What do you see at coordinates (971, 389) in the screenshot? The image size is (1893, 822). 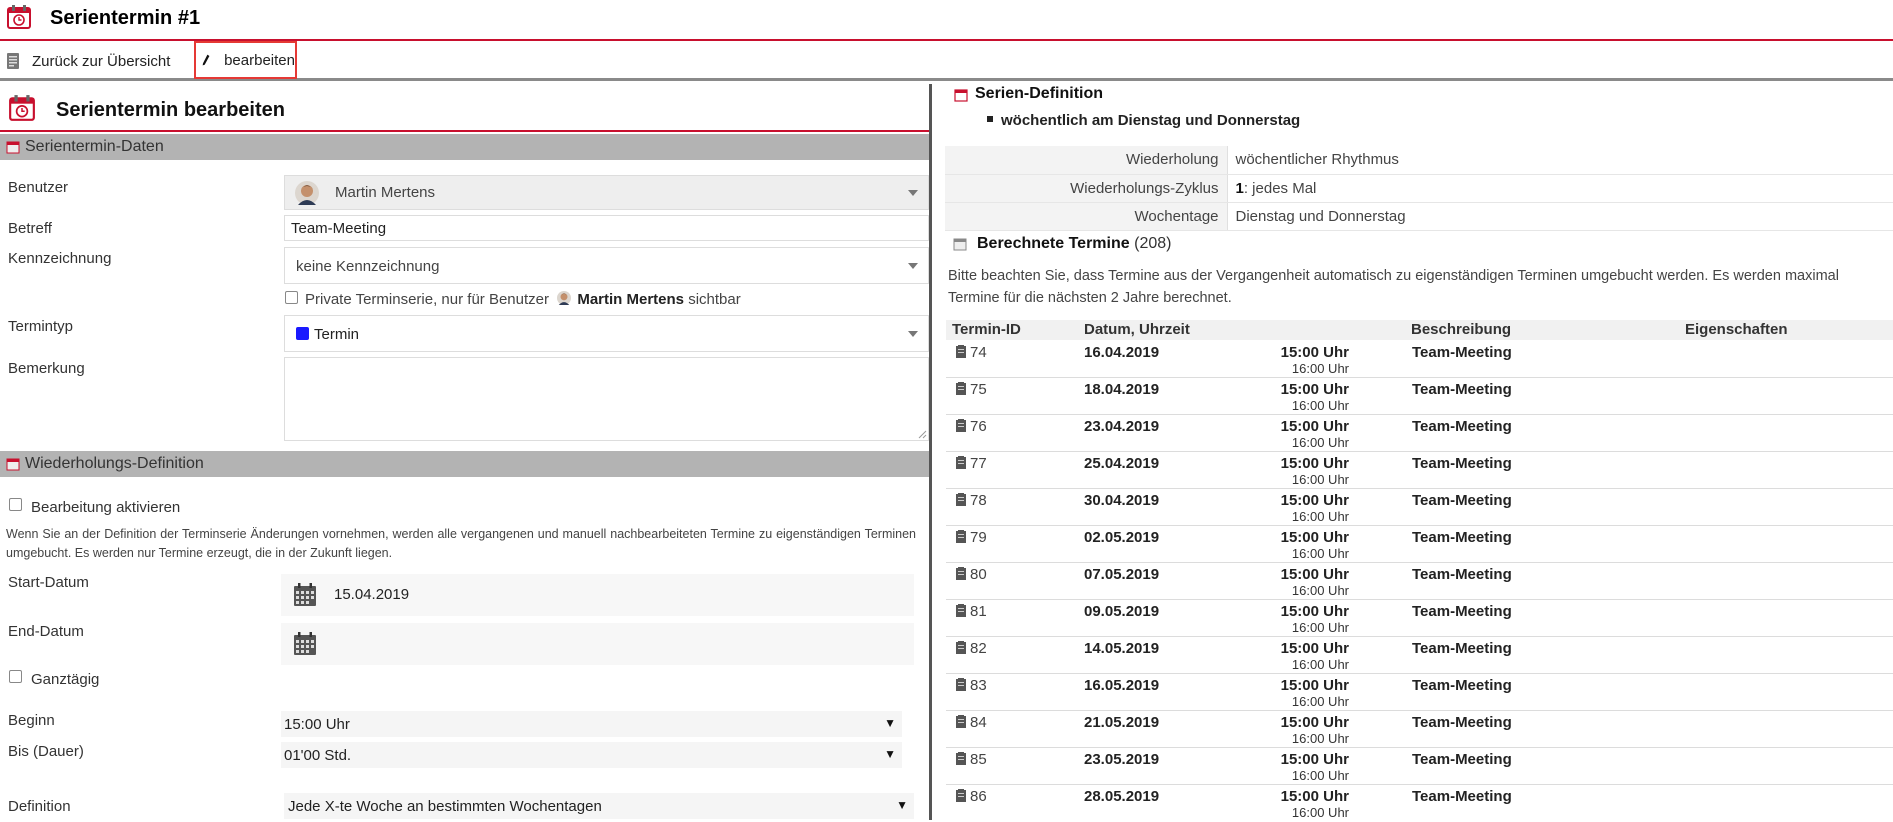 I see `row-id: 75` at bounding box center [971, 389].